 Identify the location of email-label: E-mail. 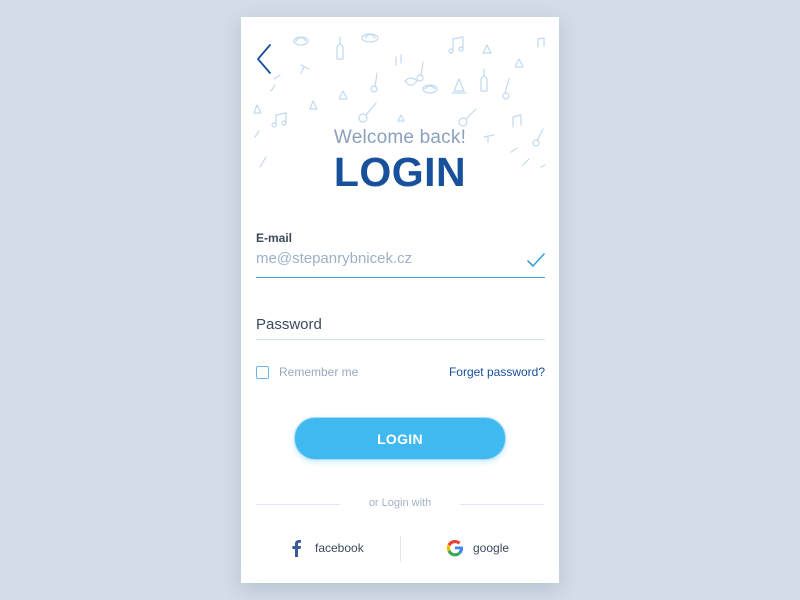
(274, 238).